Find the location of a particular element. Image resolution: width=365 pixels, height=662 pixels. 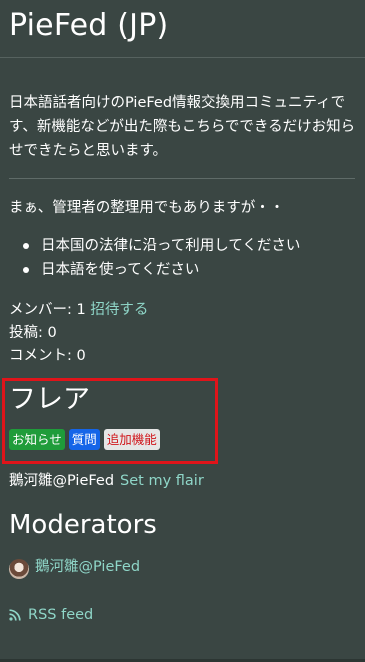

list-item: 日本国の法律に沿って利用してください is located at coordinates (154, 246).